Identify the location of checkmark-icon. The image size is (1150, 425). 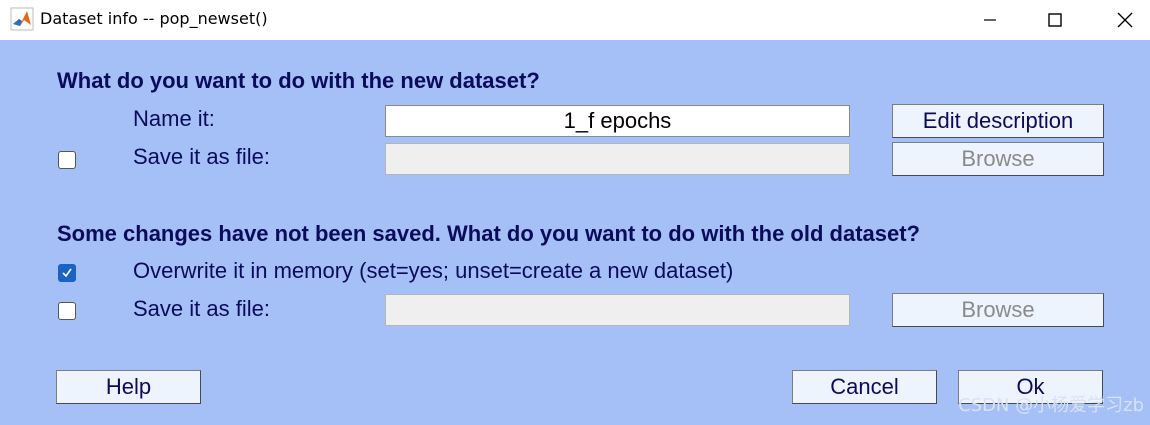
(67, 273).